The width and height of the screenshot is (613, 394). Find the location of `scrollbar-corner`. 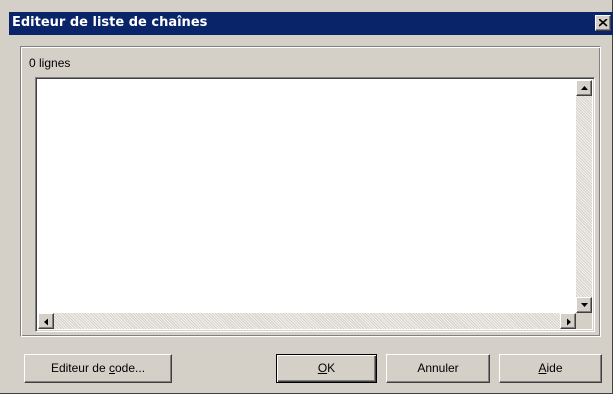

scrollbar-corner is located at coordinates (584, 321).